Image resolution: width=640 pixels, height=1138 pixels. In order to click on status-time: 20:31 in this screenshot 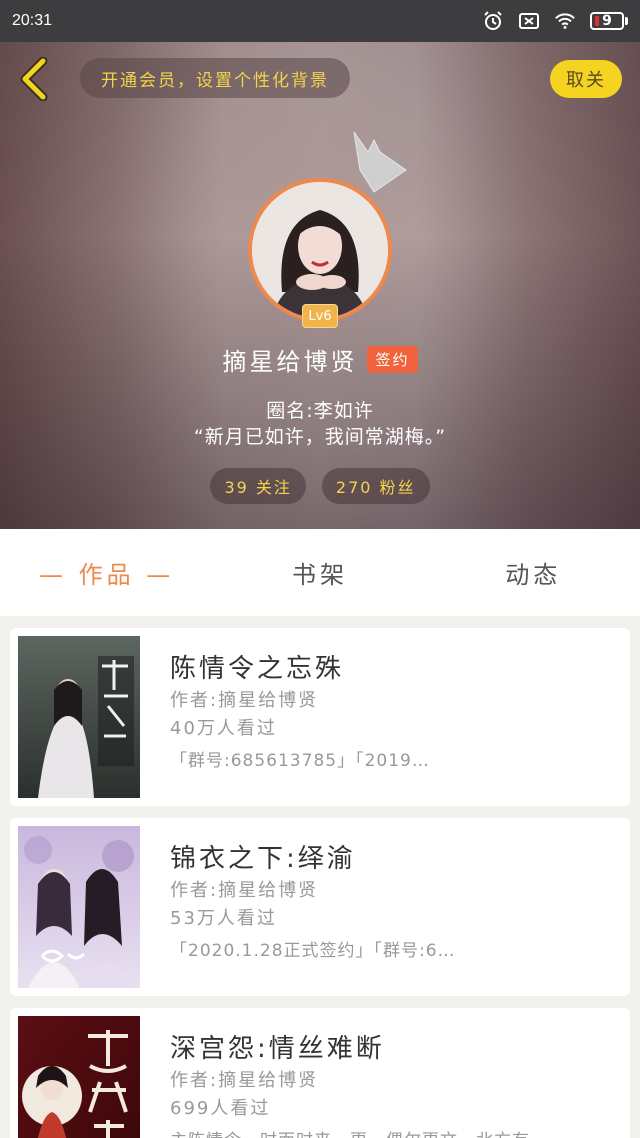, I will do `click(32, 20)`.